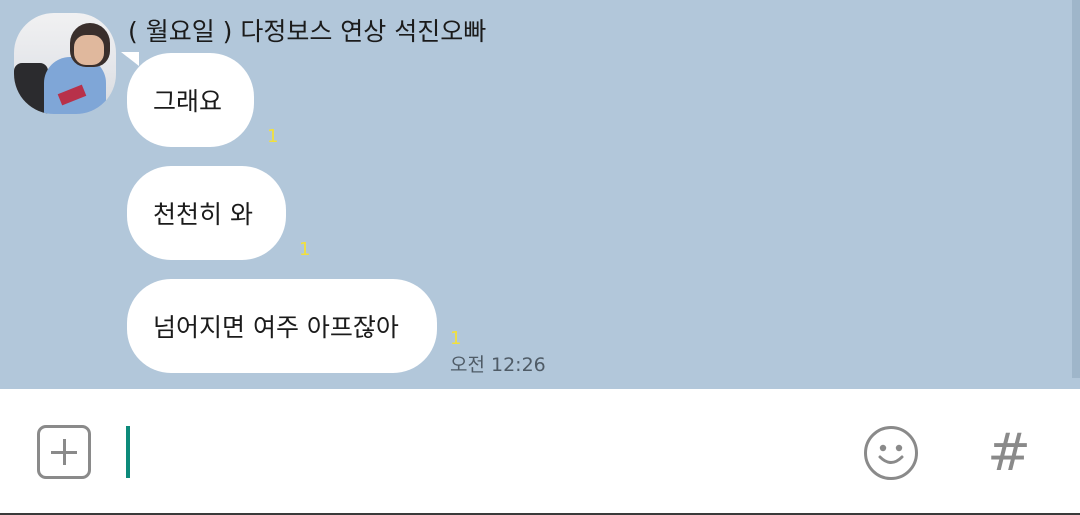 This screenshot has height=515, width=1080. I want to click on message-text: 넘어지면 여주 아프잖아, so click(276, 327).